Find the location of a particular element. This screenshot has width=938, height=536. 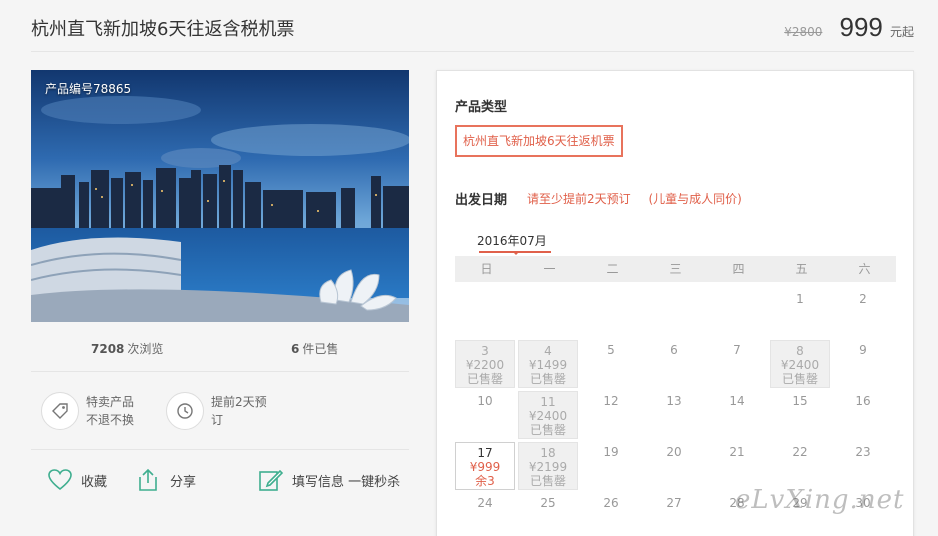

share-button: 分享 is located at coordinates (166, 480).